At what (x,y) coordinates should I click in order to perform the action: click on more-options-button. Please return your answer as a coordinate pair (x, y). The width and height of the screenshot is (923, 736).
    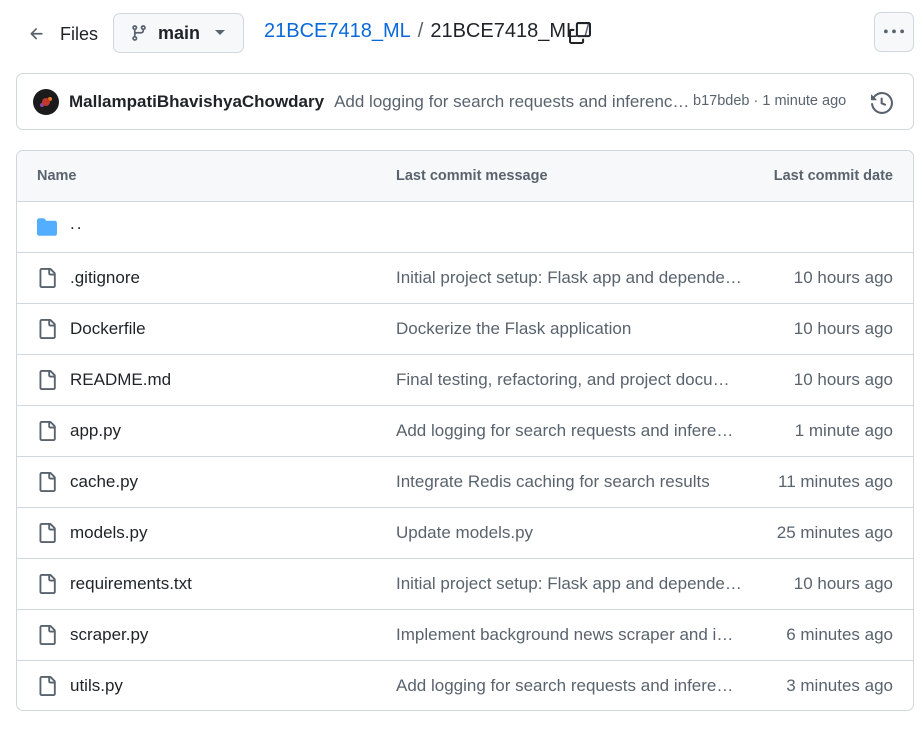
    Looking at the image, I should click on (894, 32).